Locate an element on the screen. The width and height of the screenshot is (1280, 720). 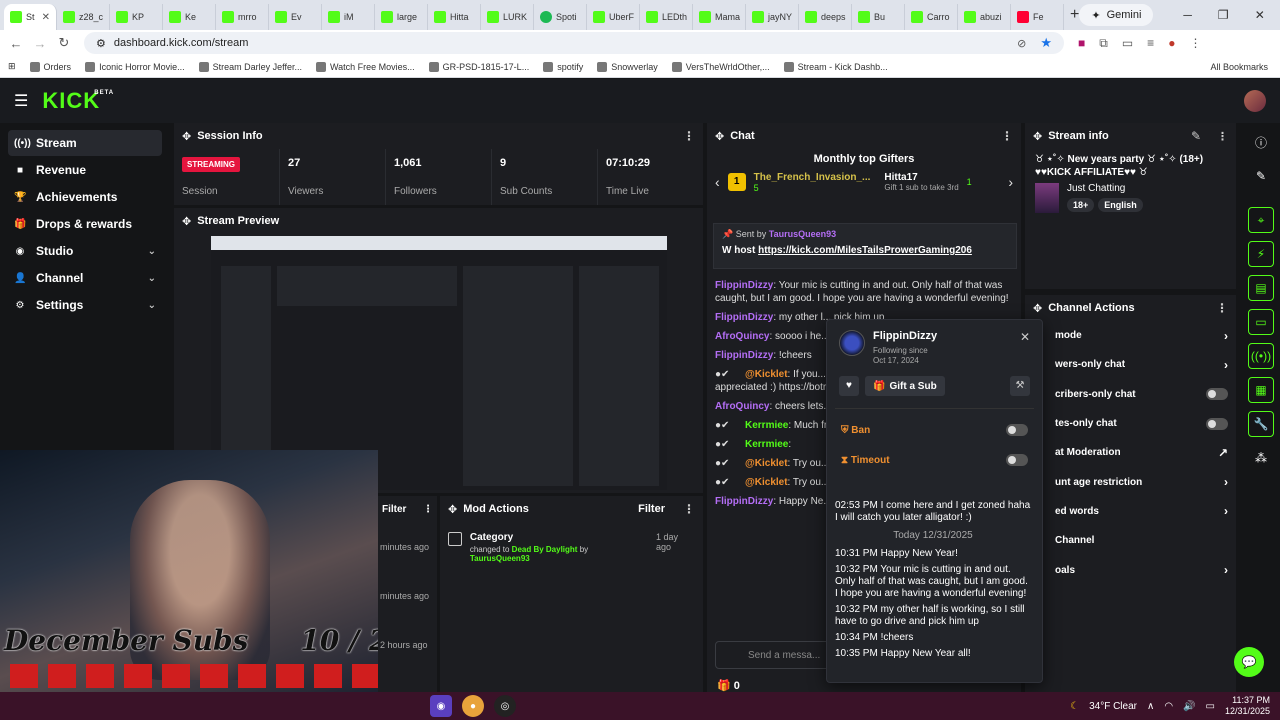
stream-info-menu-icon: ⋮ is located at coordinates (1222, 136).